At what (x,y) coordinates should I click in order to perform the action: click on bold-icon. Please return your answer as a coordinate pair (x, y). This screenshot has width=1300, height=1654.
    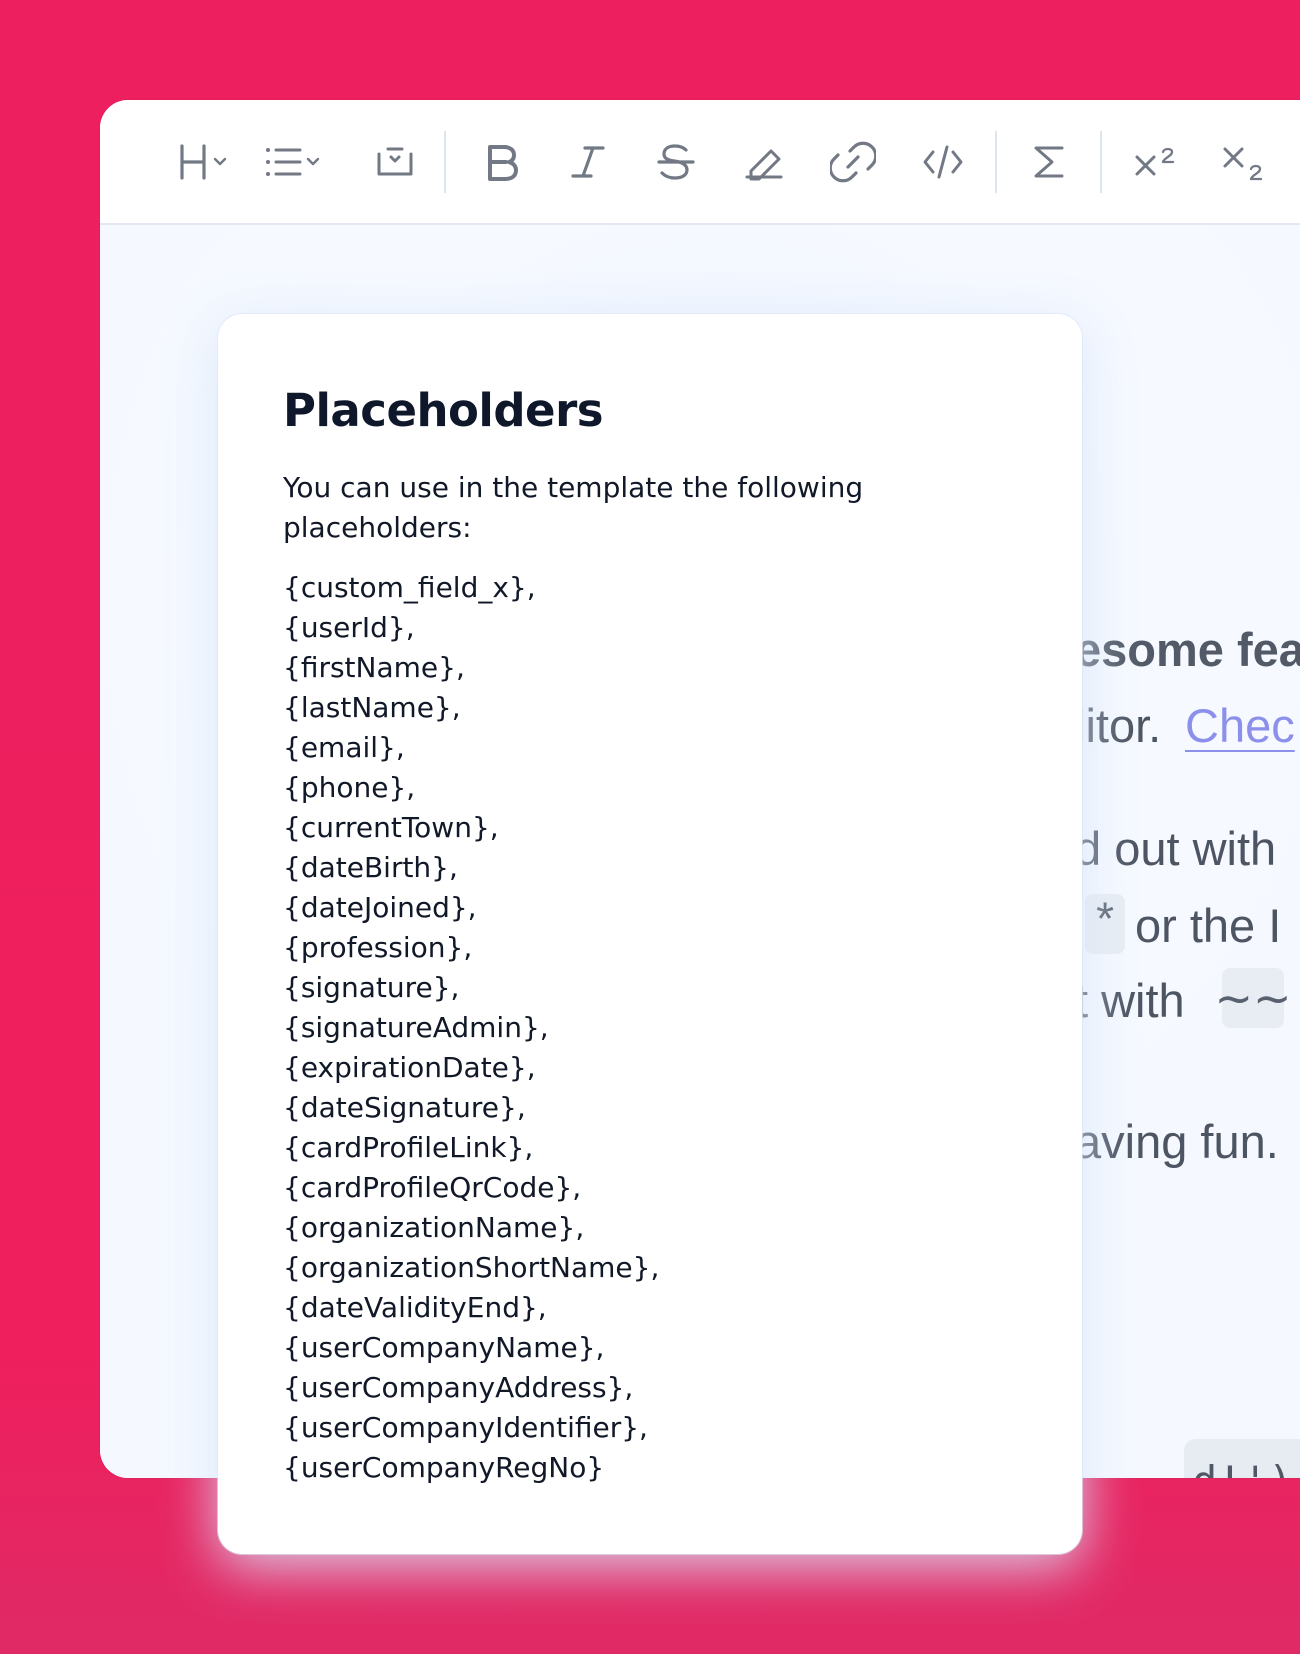
    Looking at the image, I should click on (500, 162).